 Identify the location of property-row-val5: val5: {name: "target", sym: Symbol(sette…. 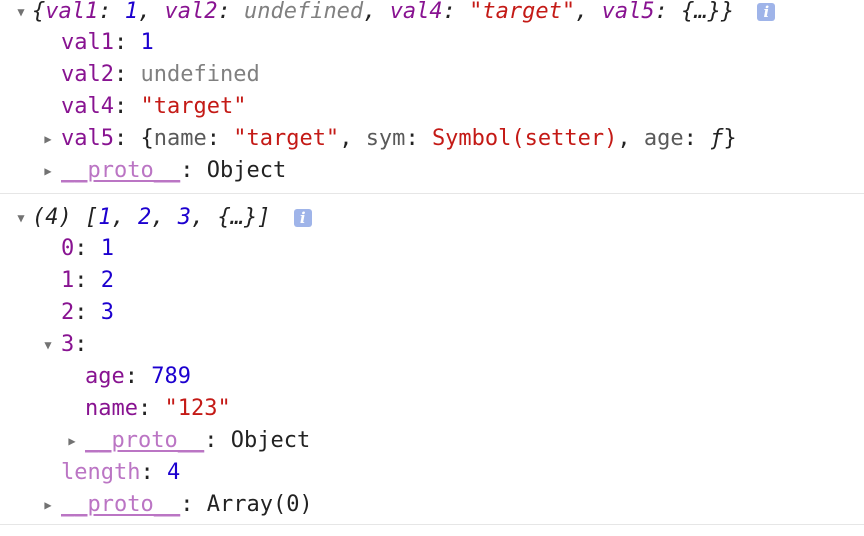
(389, 139).